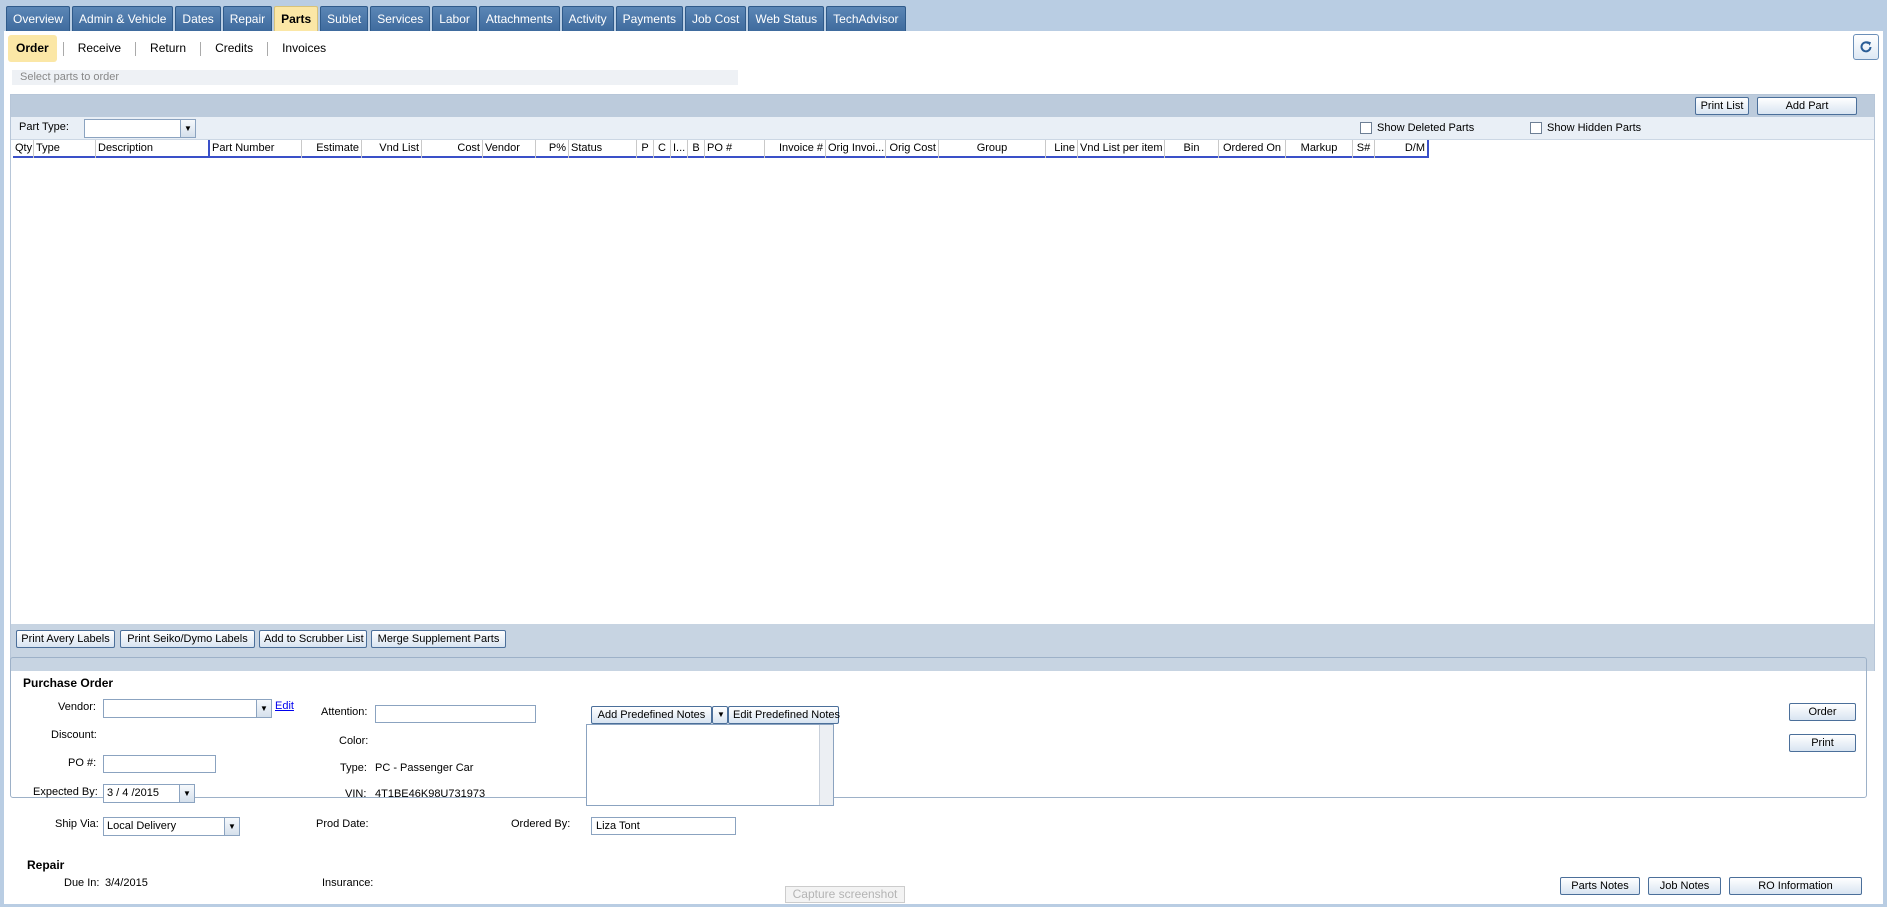 Image resolution: width=1887 pixels, height=907 pixels. I want to click on order-button: Order, so click(1822, 712).